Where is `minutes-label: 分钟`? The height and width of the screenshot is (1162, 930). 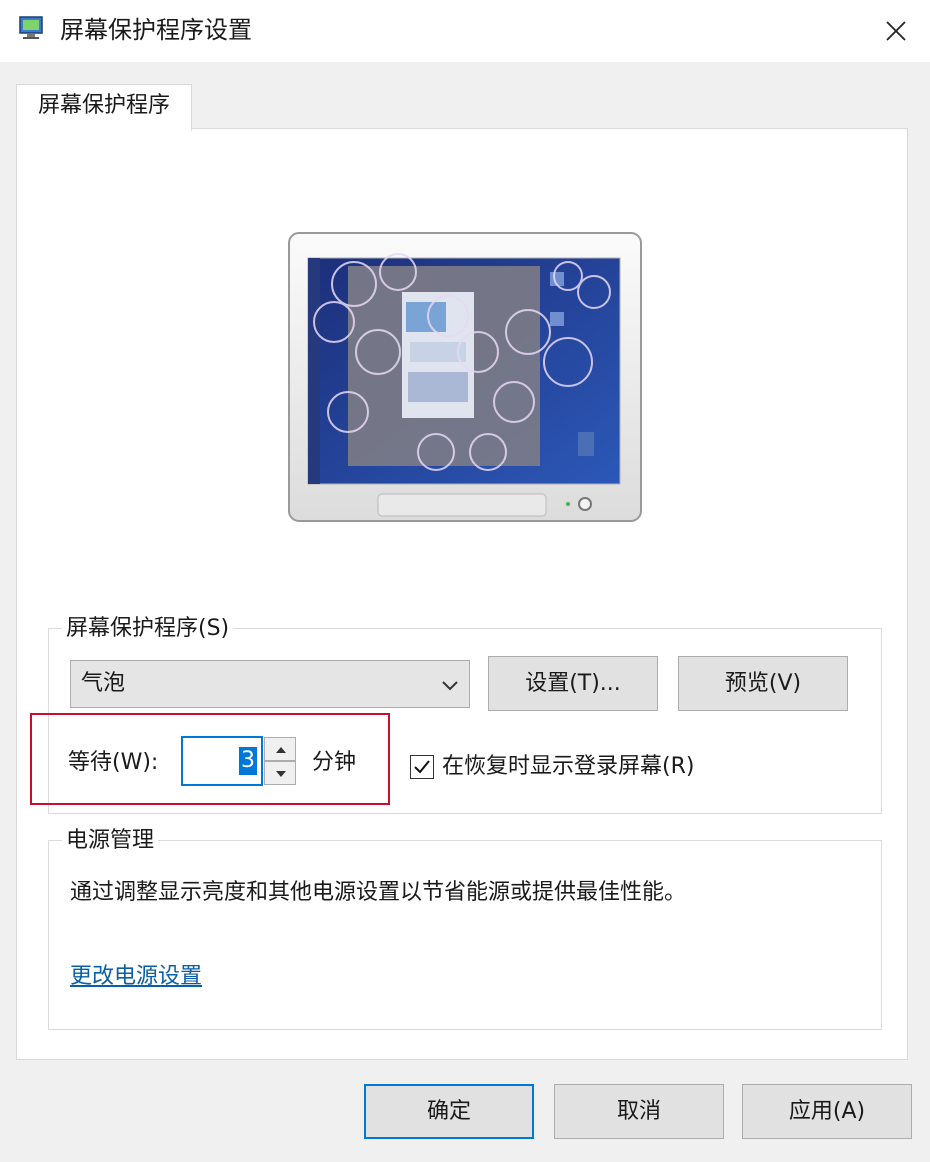 minutes-label: 分钟 is located at coordinates (334, 762).